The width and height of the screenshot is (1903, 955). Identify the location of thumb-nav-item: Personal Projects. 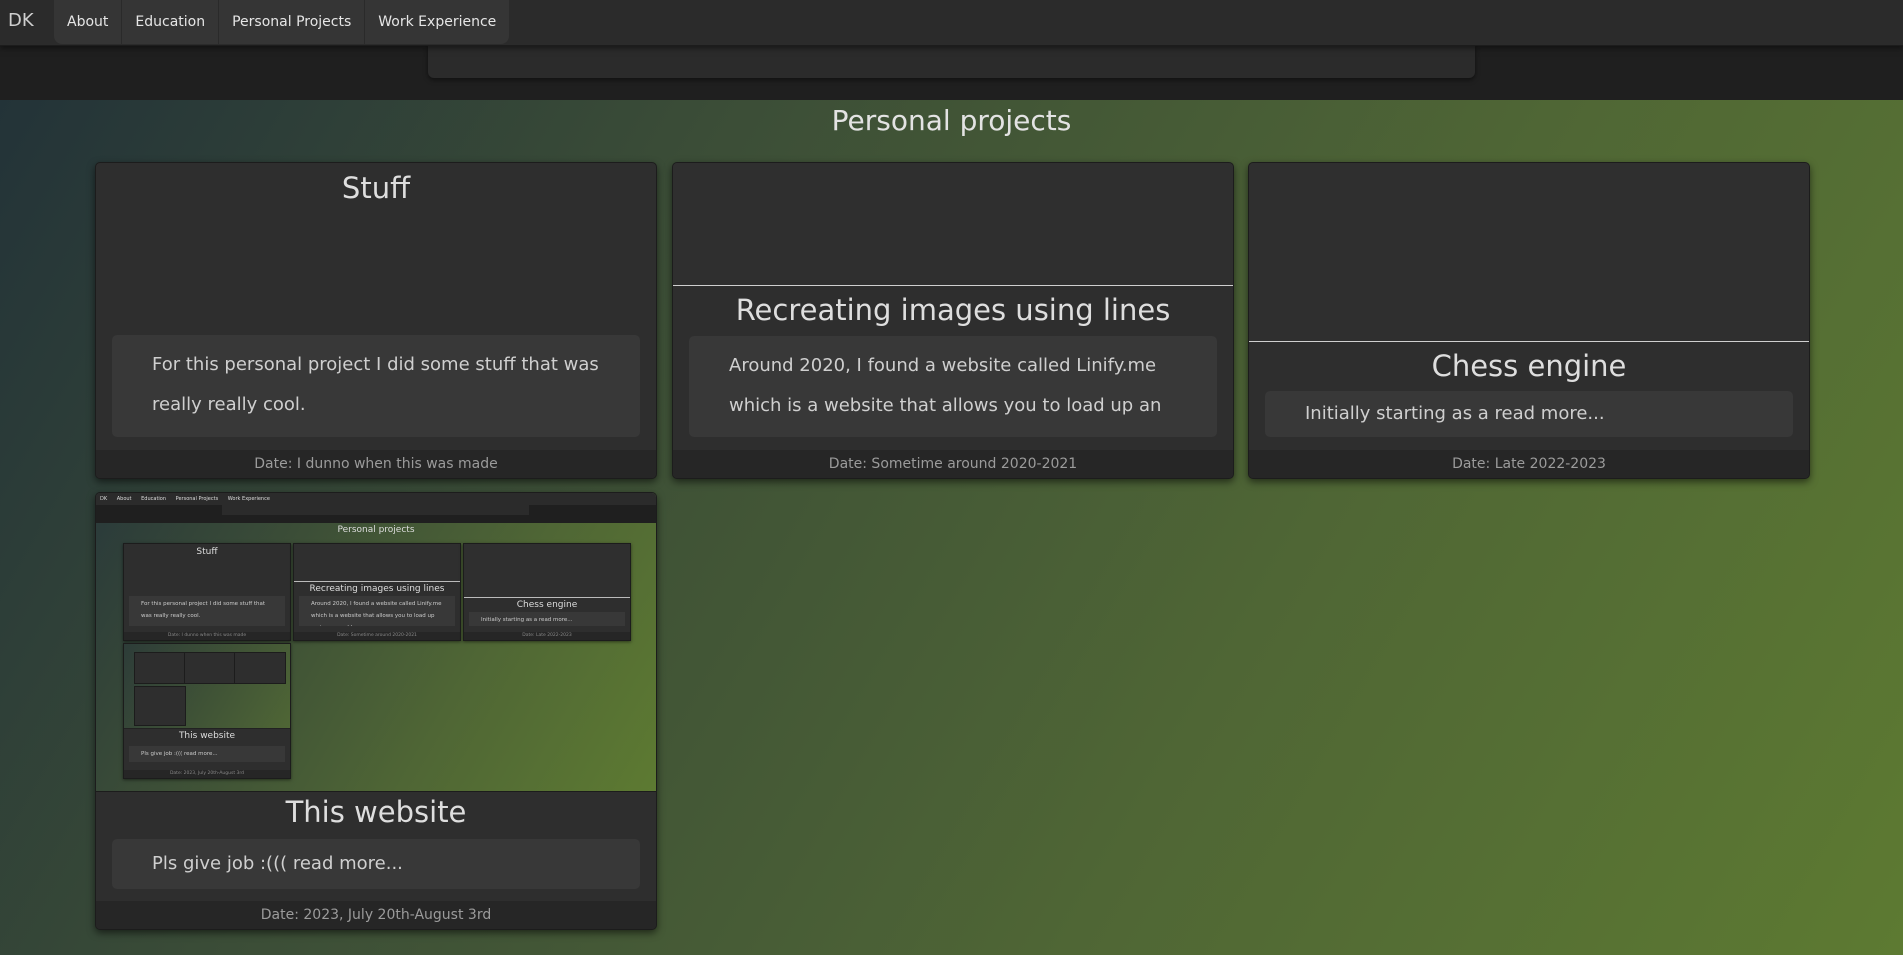
(197, 499).